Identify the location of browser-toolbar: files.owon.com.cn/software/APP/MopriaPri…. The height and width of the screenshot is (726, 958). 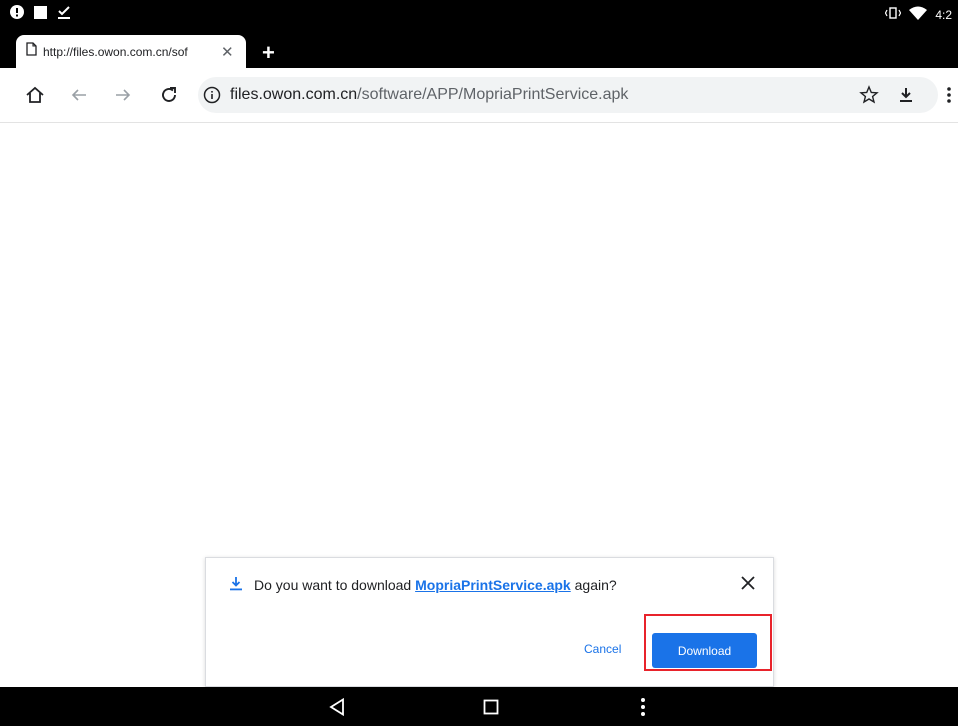
(479, 95).